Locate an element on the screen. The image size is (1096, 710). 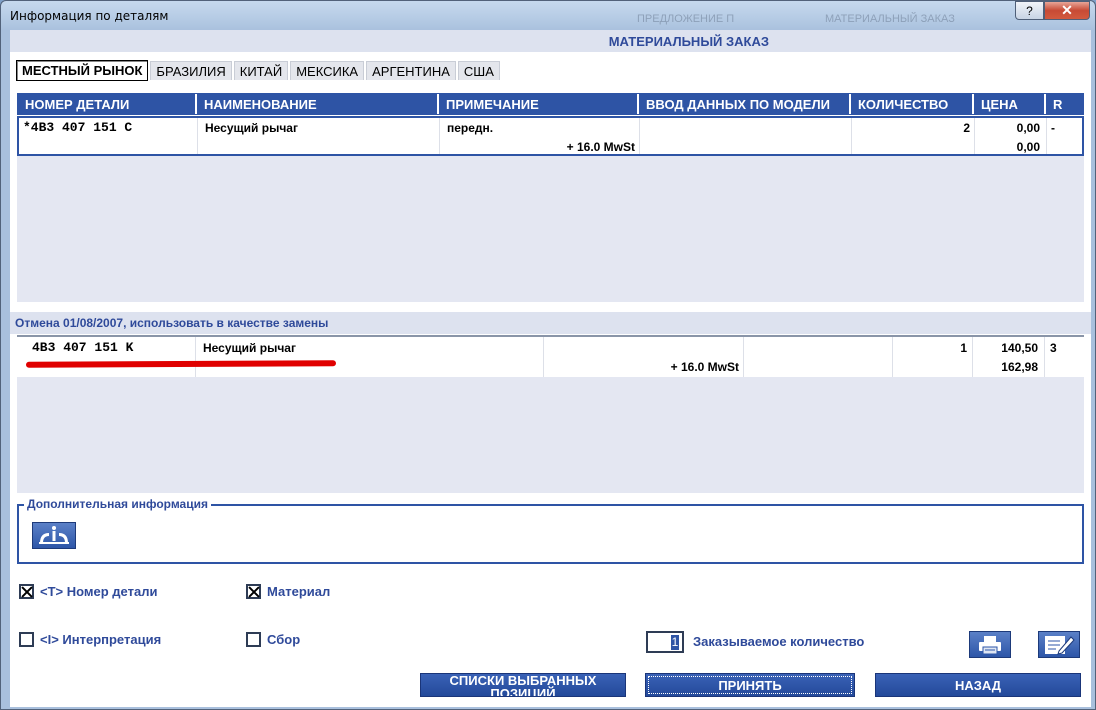
column-note: ПРИМЕЧАНИЕ is located at coordinates (539, 104).